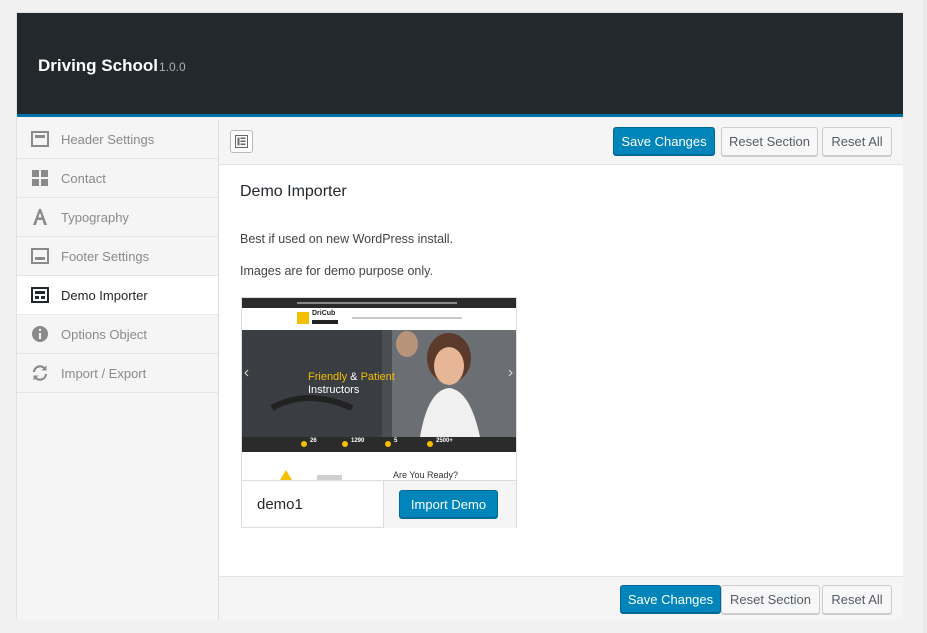  I want to click on sidebar-item-footer-settings: Footer Settings, so click(117, 256).